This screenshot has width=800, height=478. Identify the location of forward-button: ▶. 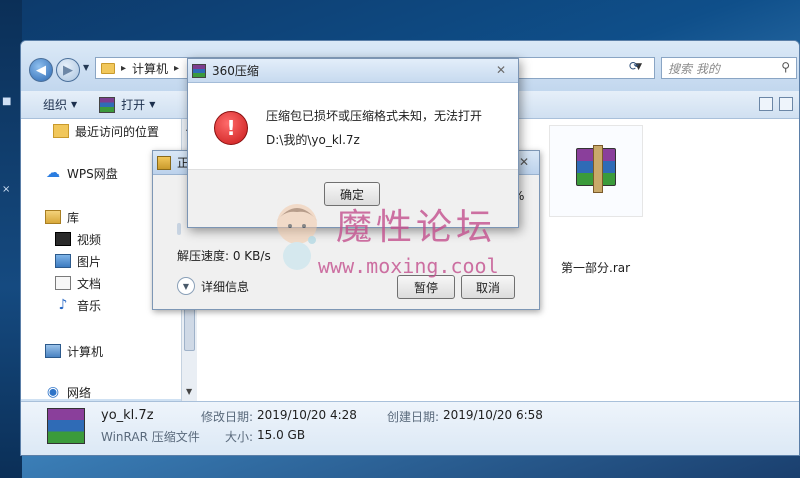
(68, 70).